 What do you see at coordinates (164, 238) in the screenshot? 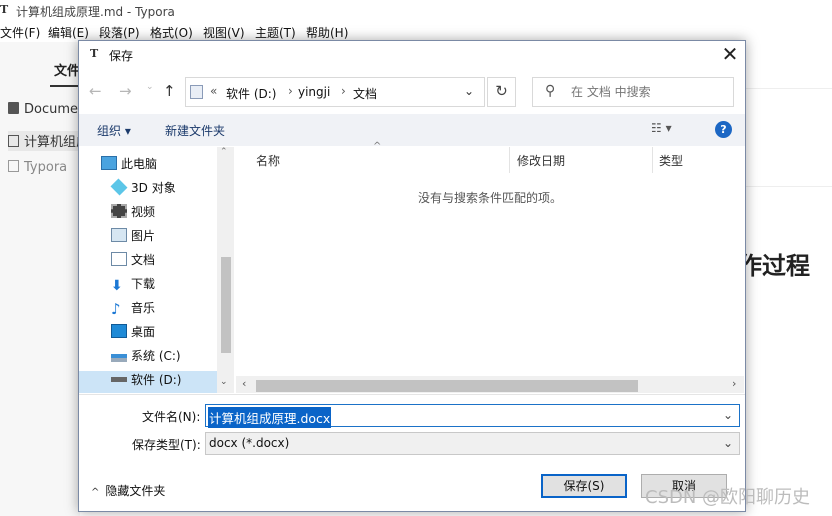
I see `tree-item-pictures: 图片` at bounding box center [164, 238].